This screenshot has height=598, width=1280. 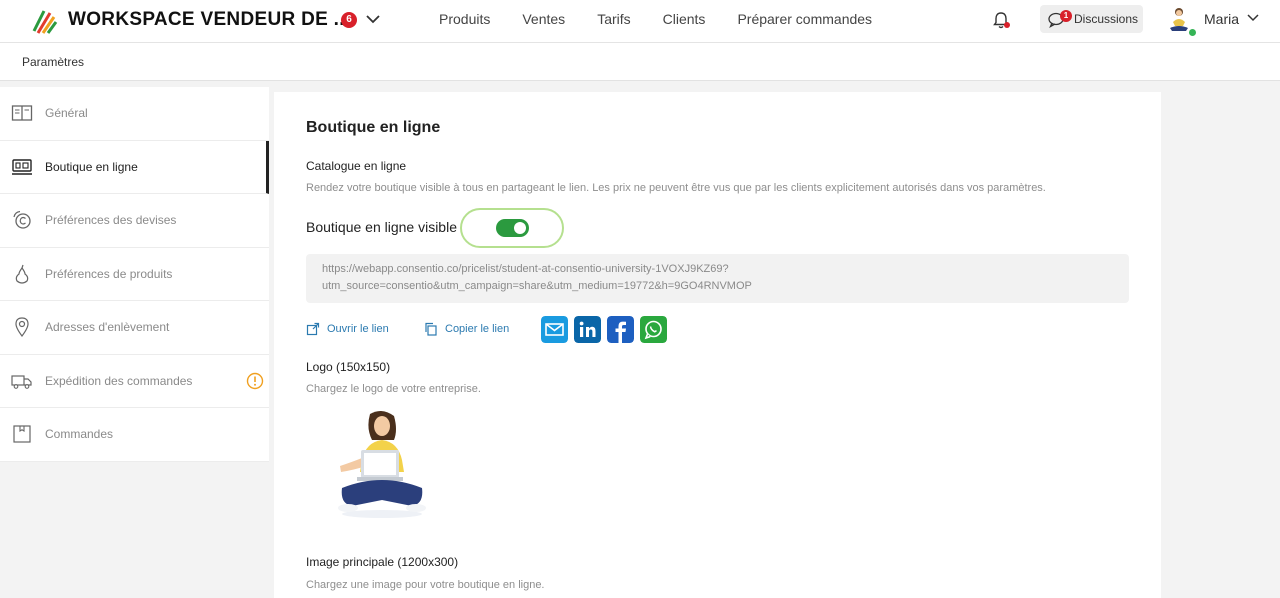 I want to click on breadcrumb-bar: Paramètres, so click(x=640, y=62).